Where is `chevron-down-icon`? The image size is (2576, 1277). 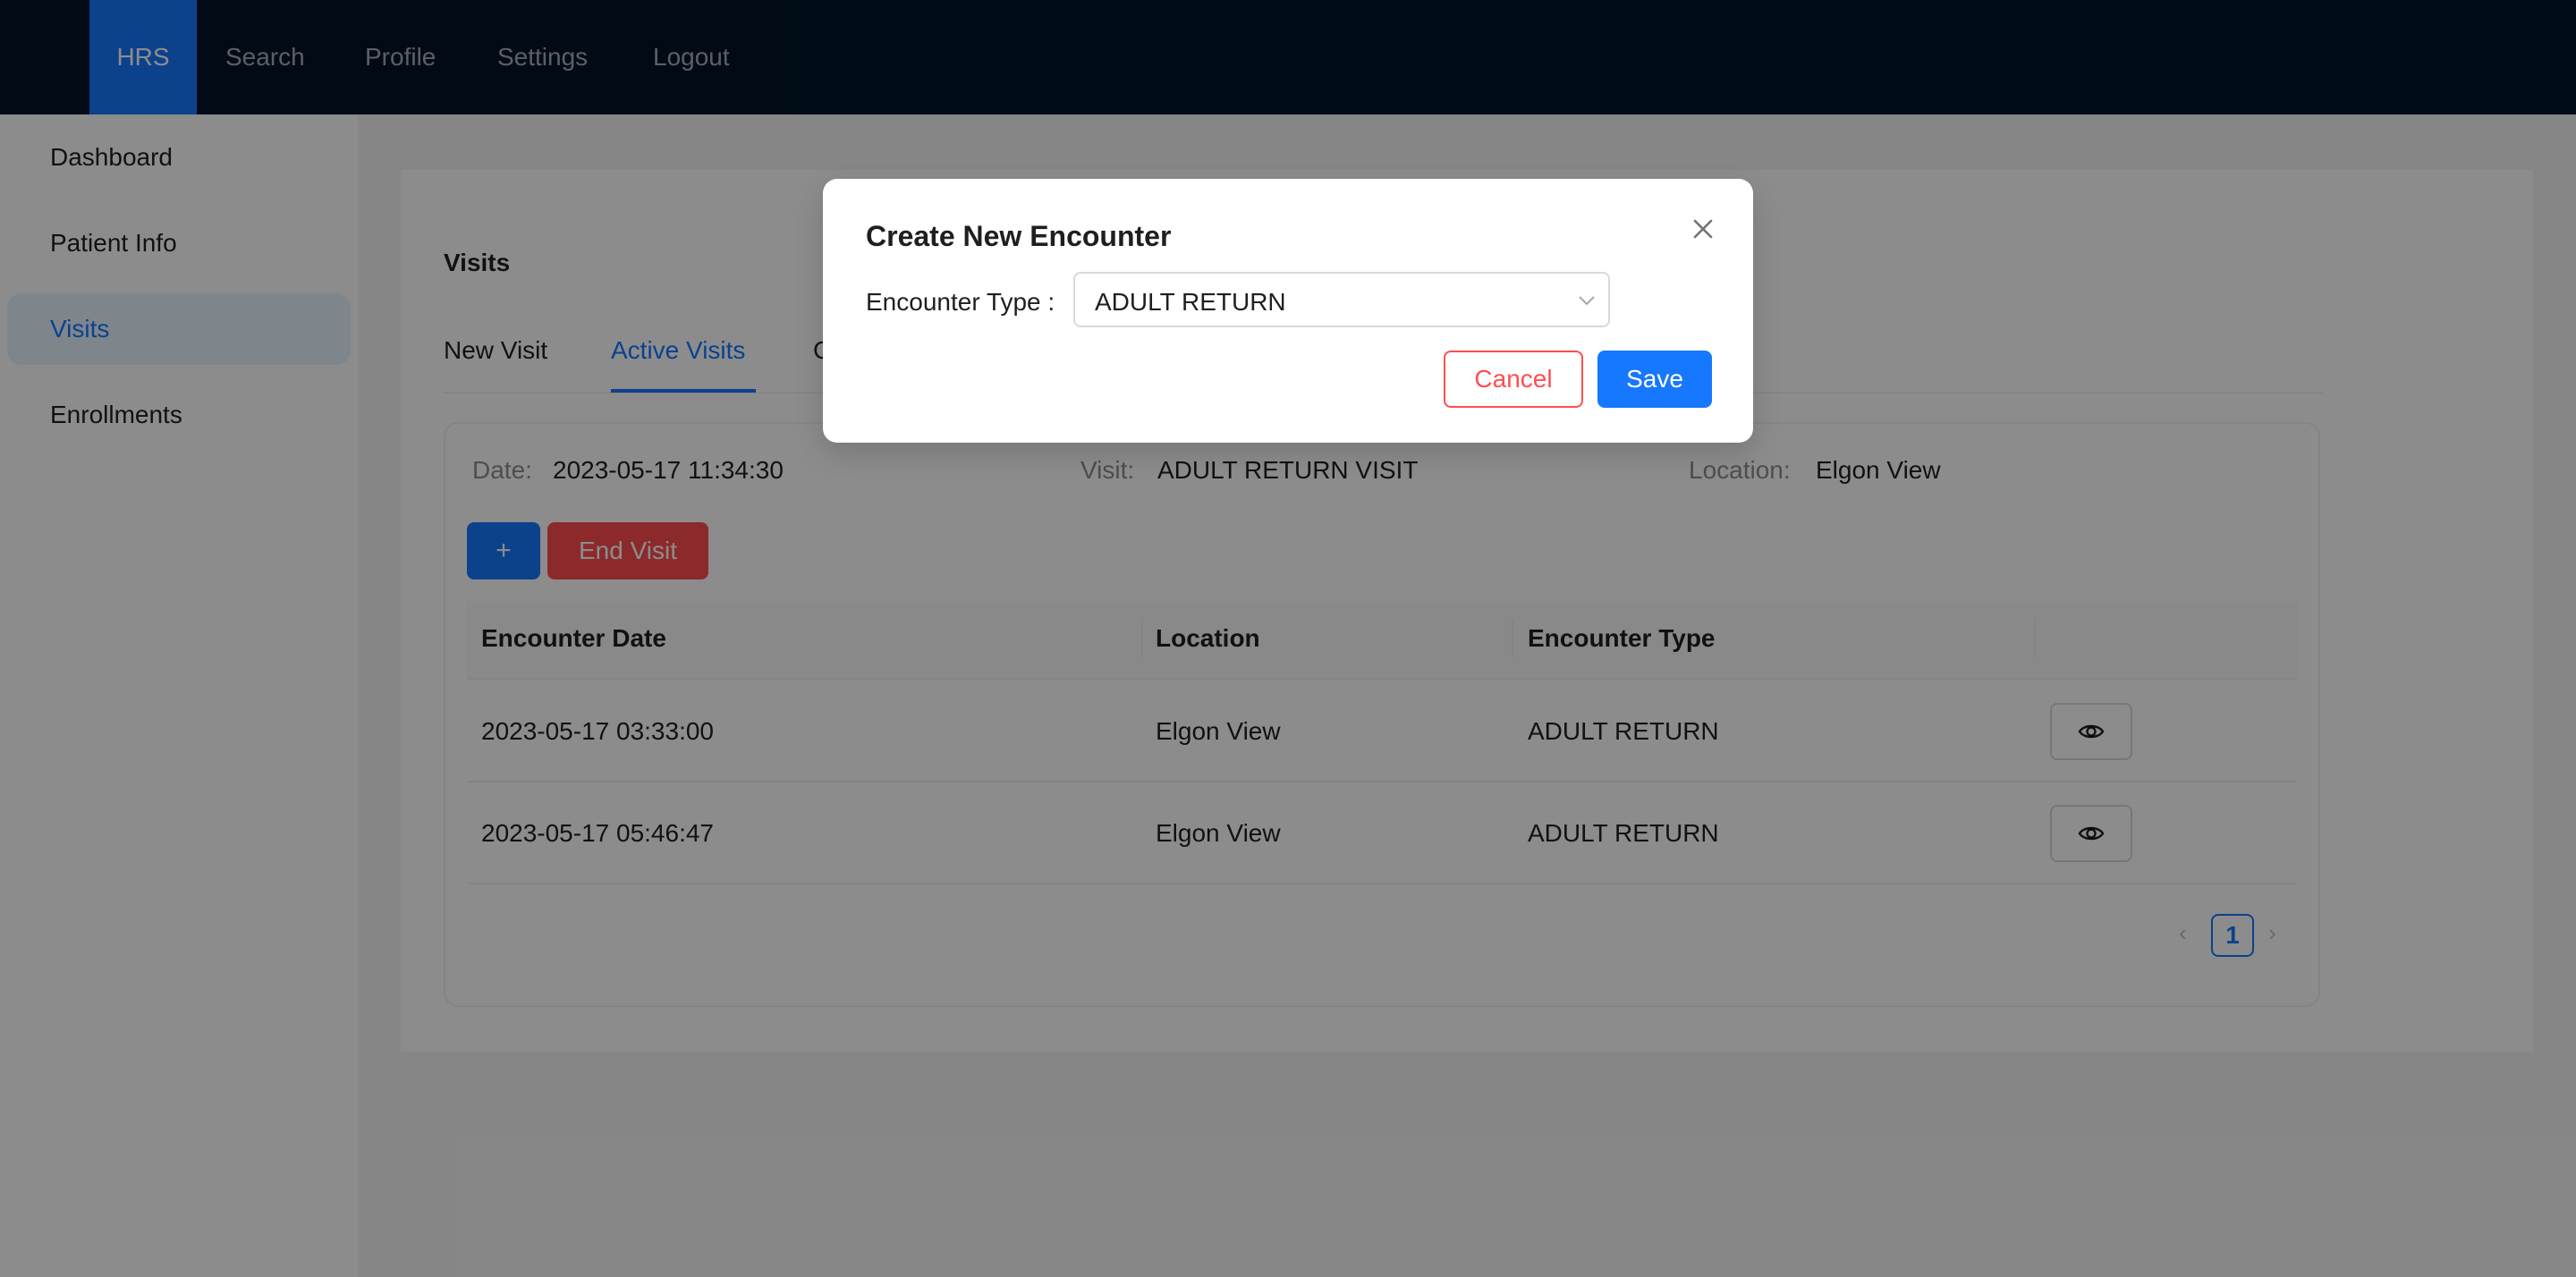
chevron-down-icon is located at coordinates (1587, 301).